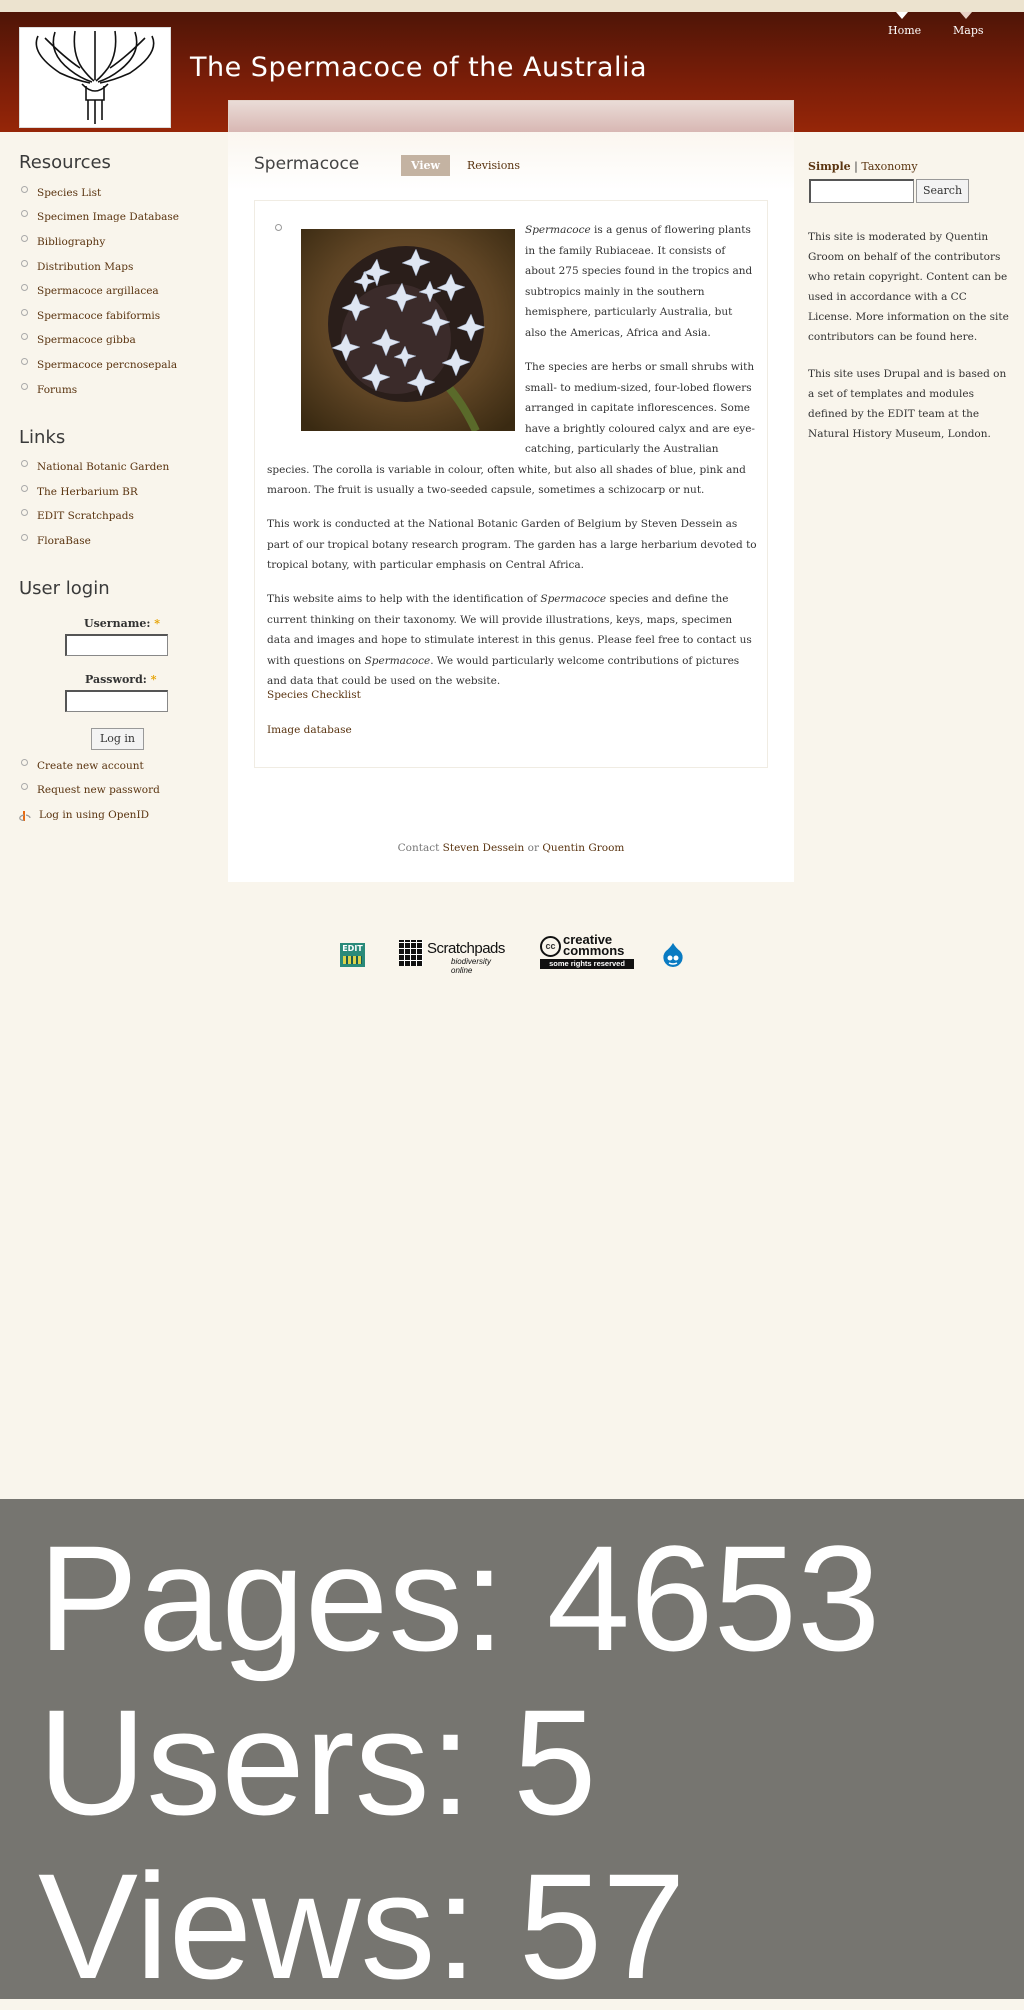 Image resolution: width=1024 pixels, height=2010 pixels. Describe the element at coordinates (459, 1598) in the screenshot. I see `stats-pages: Pages: 4653` at that location.